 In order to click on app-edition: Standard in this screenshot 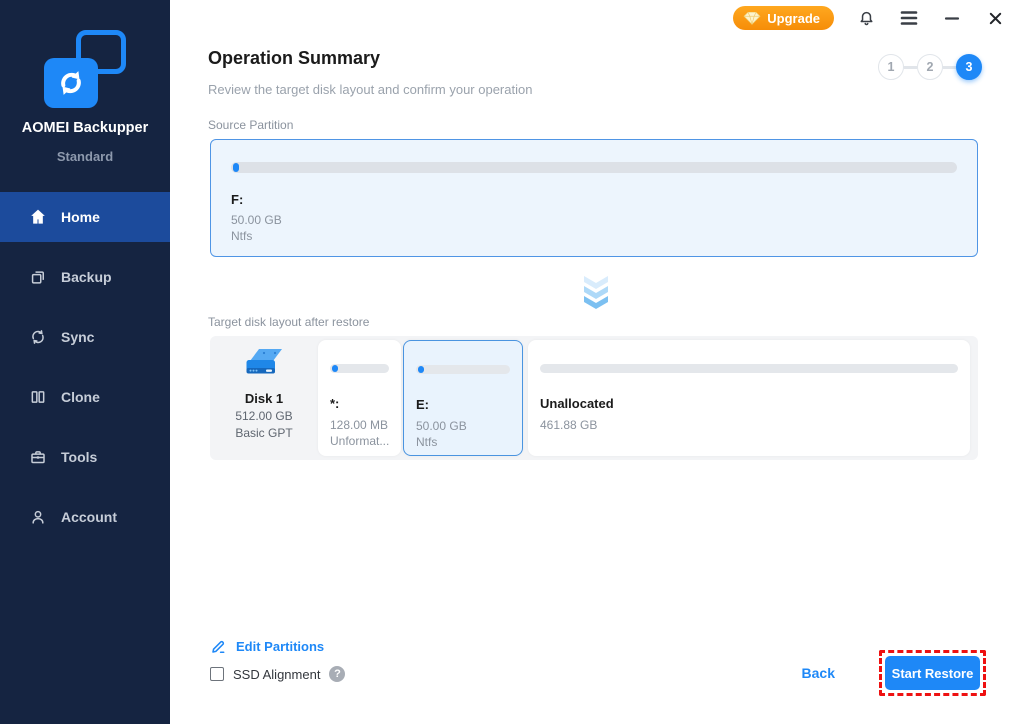, I will do `click(85, 156)`.